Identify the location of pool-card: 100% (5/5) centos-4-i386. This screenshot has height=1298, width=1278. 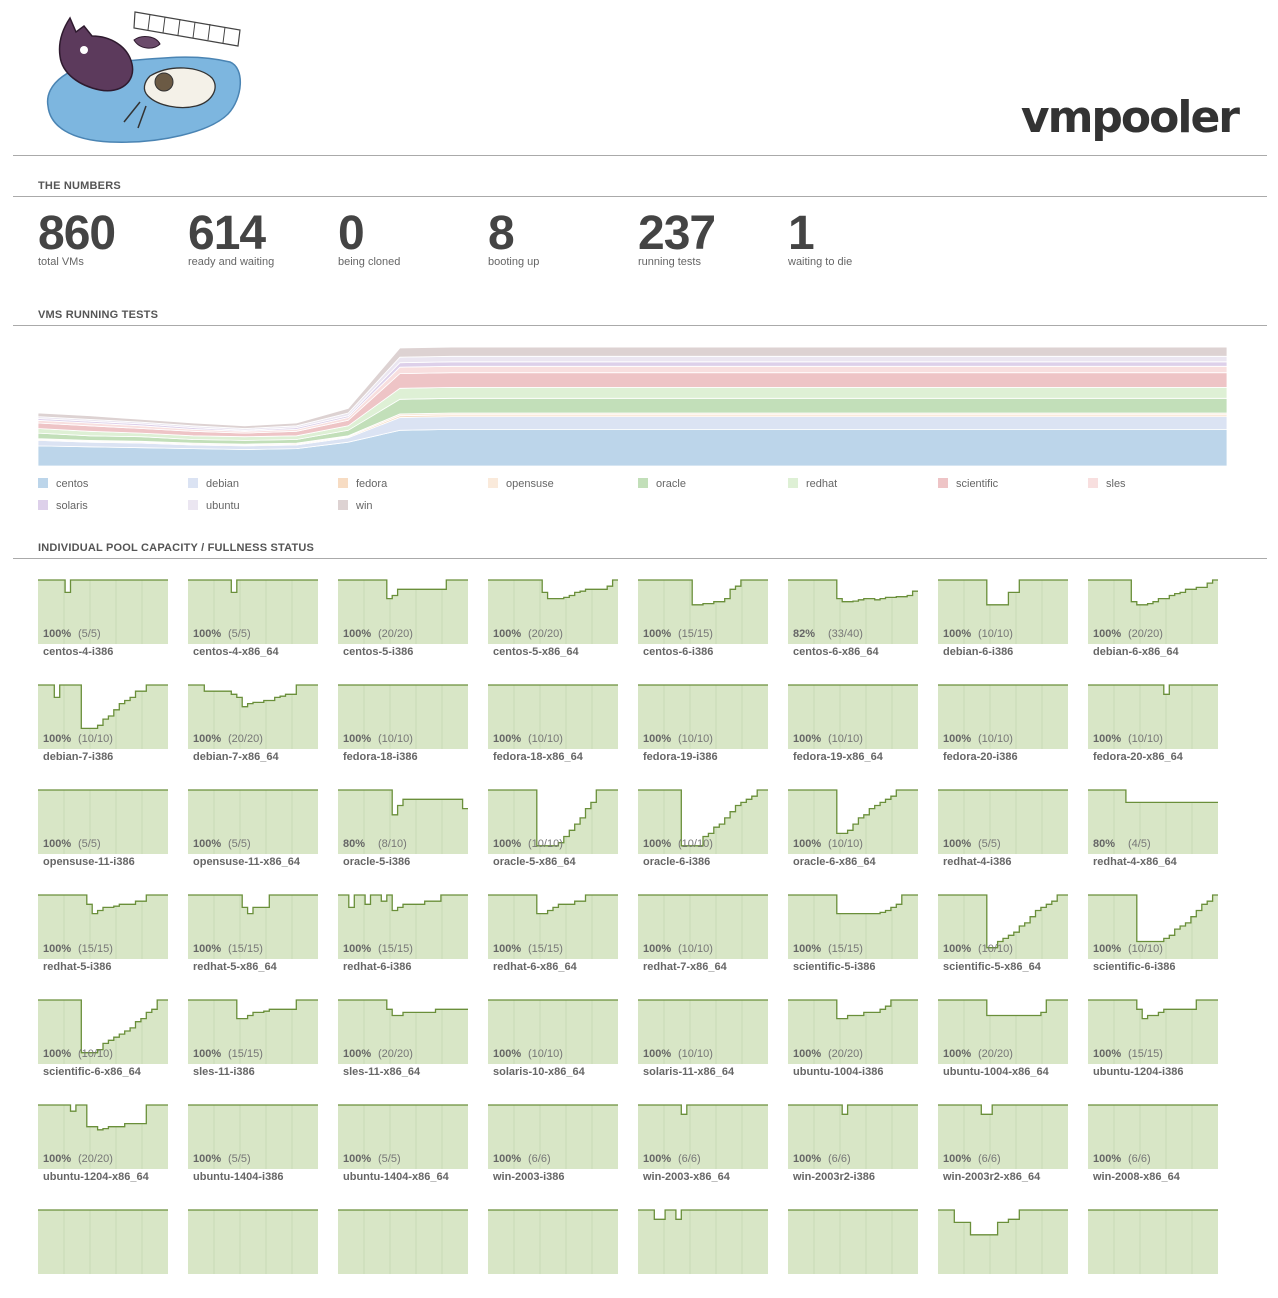
(103, 623).